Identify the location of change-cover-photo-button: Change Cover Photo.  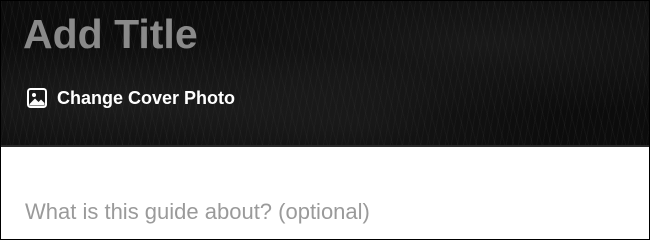
(130, 98).